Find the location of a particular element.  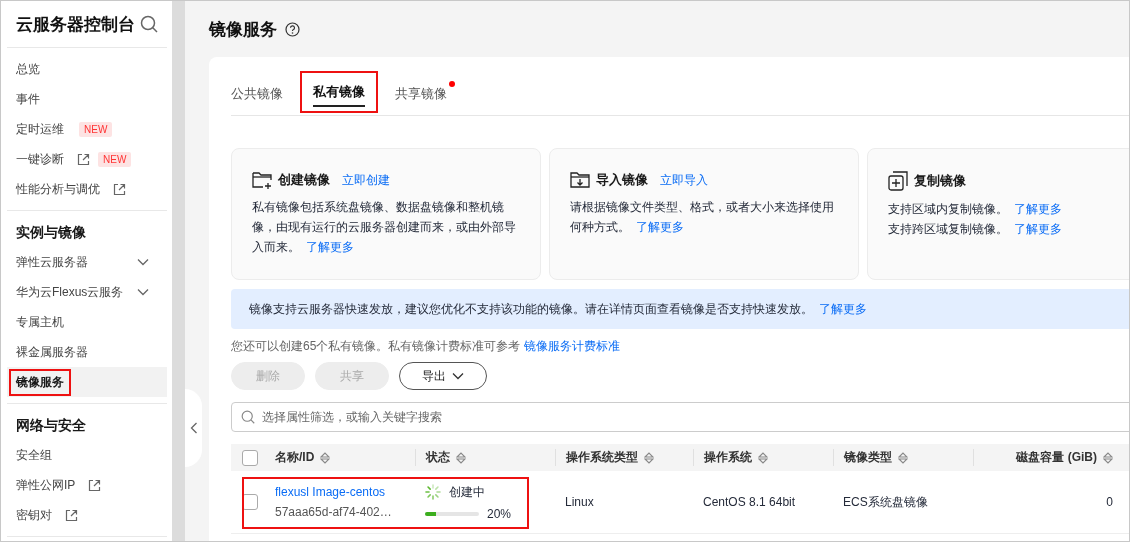

sidebar-item-label: 裸金属服务器 is located at coordinates (52, 352).